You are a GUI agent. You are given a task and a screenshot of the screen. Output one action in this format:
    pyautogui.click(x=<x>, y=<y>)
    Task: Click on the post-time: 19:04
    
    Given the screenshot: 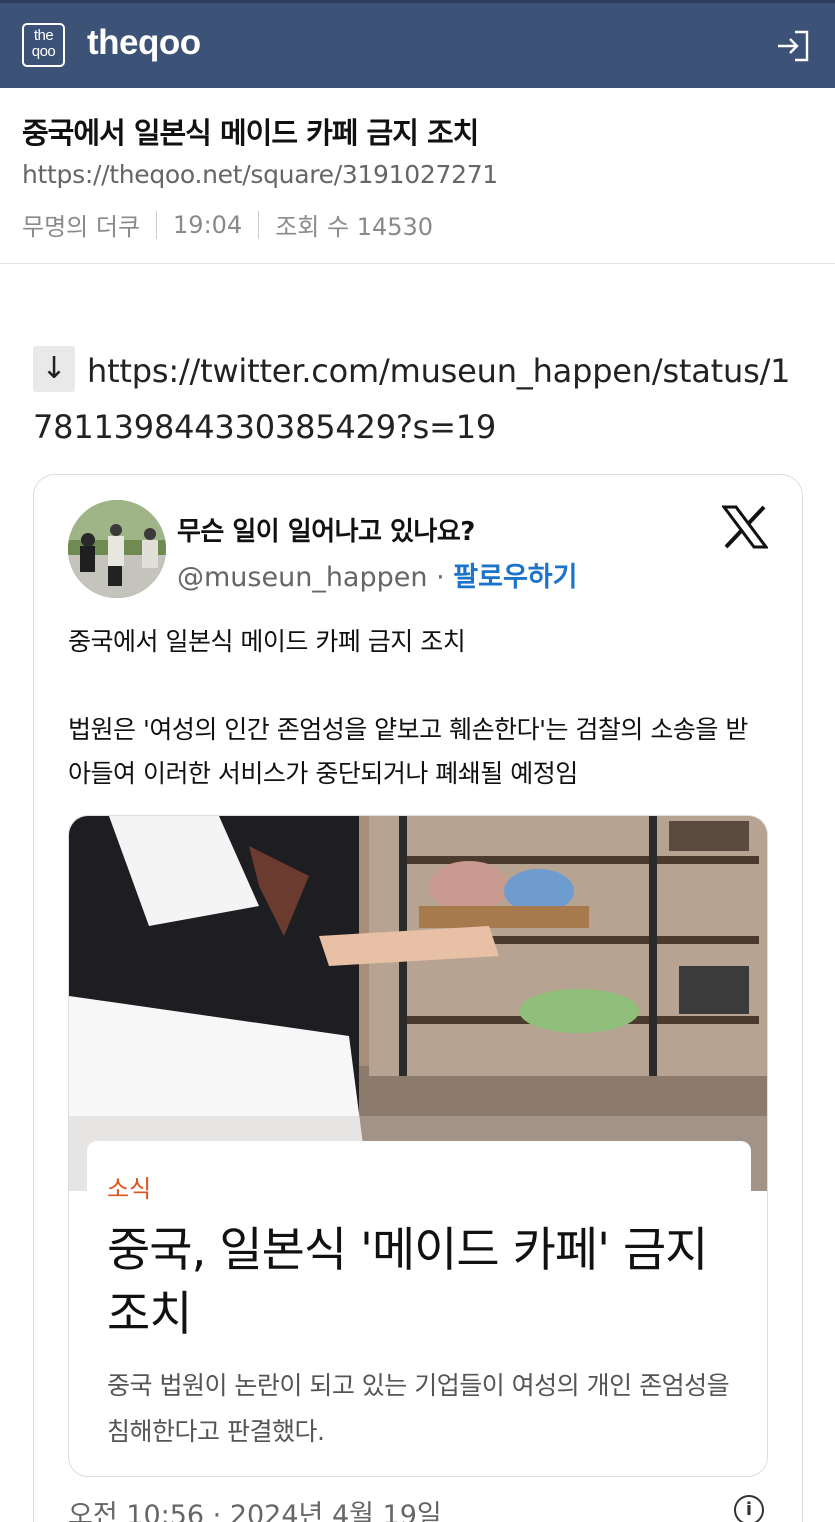 What is the action you would take?
    pyautogui.click(x=208, y=224)
    